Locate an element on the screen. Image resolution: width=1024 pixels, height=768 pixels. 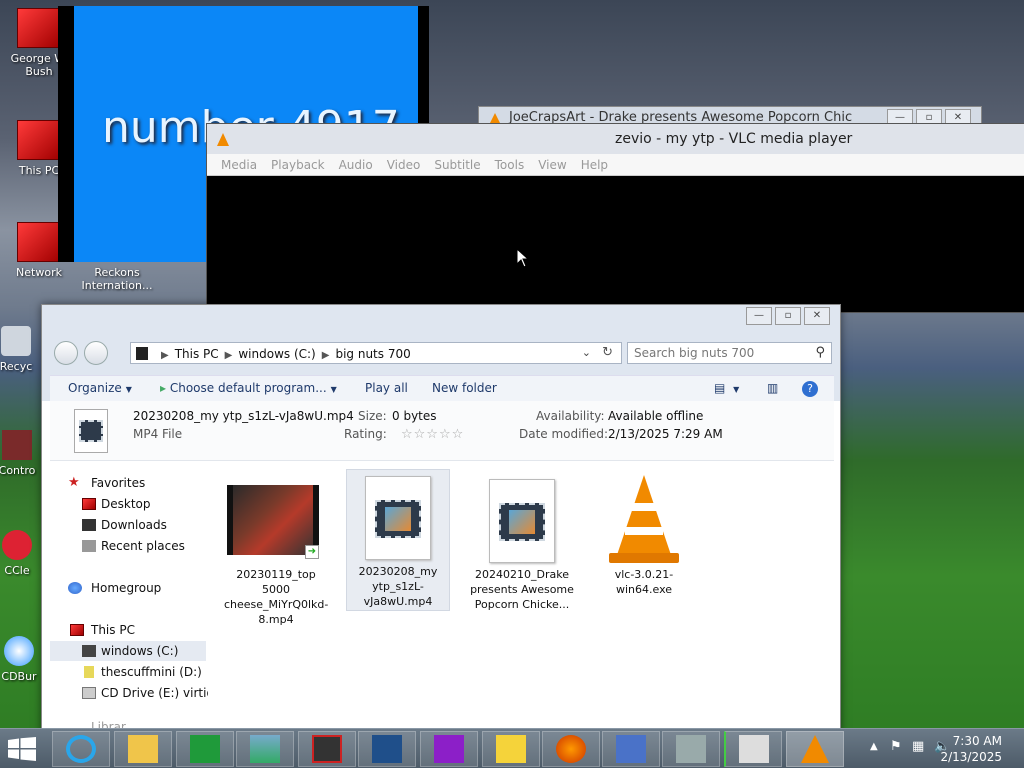
monitor-icon is located at coordinates (387, 749).